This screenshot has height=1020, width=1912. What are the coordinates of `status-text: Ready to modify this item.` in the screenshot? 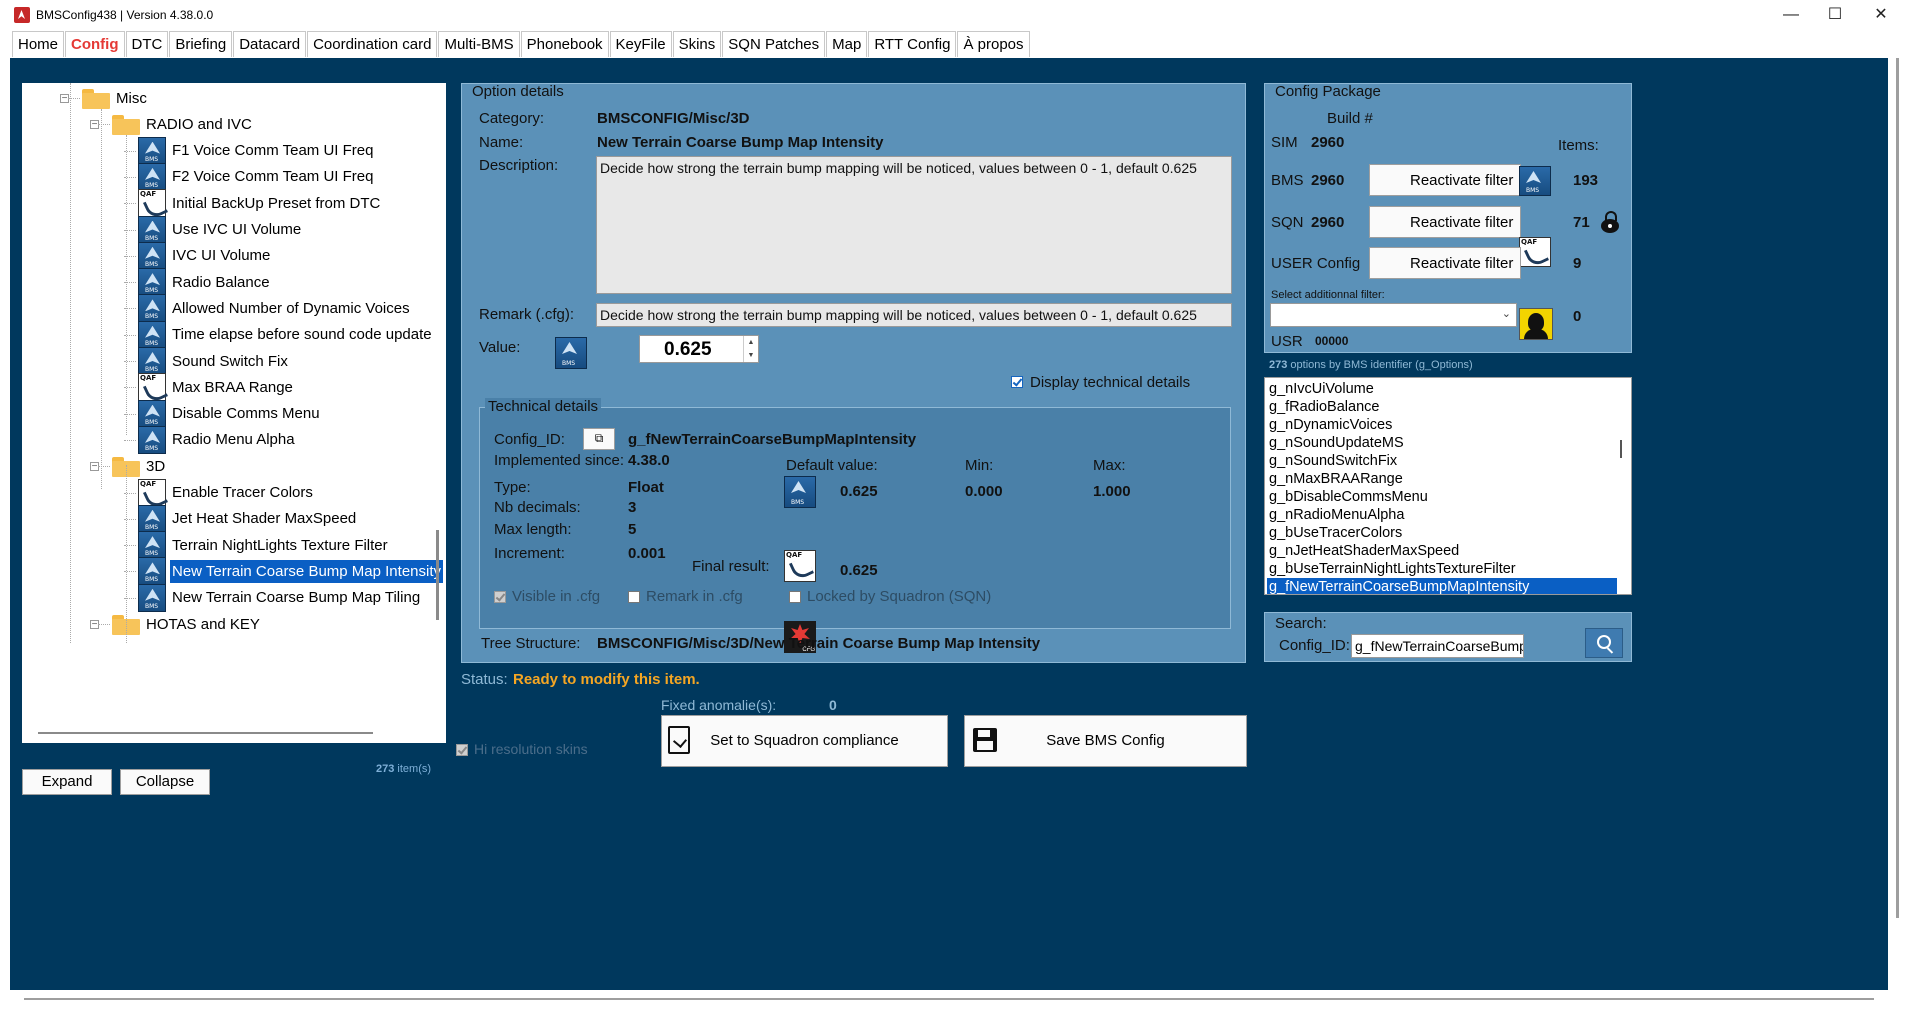 It's located at (606, 679).